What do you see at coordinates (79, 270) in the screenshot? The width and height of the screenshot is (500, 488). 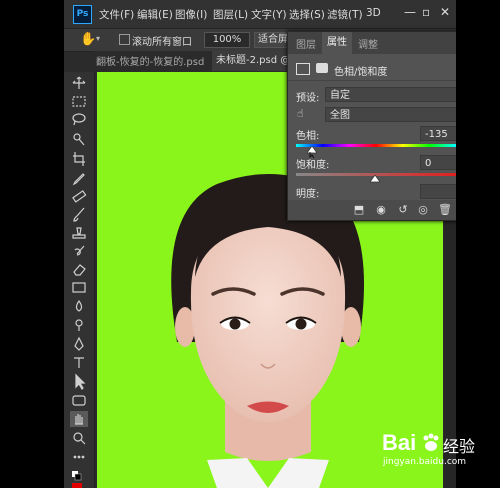 I see `eraser-tool-icon` at bounding box center [79, 270].